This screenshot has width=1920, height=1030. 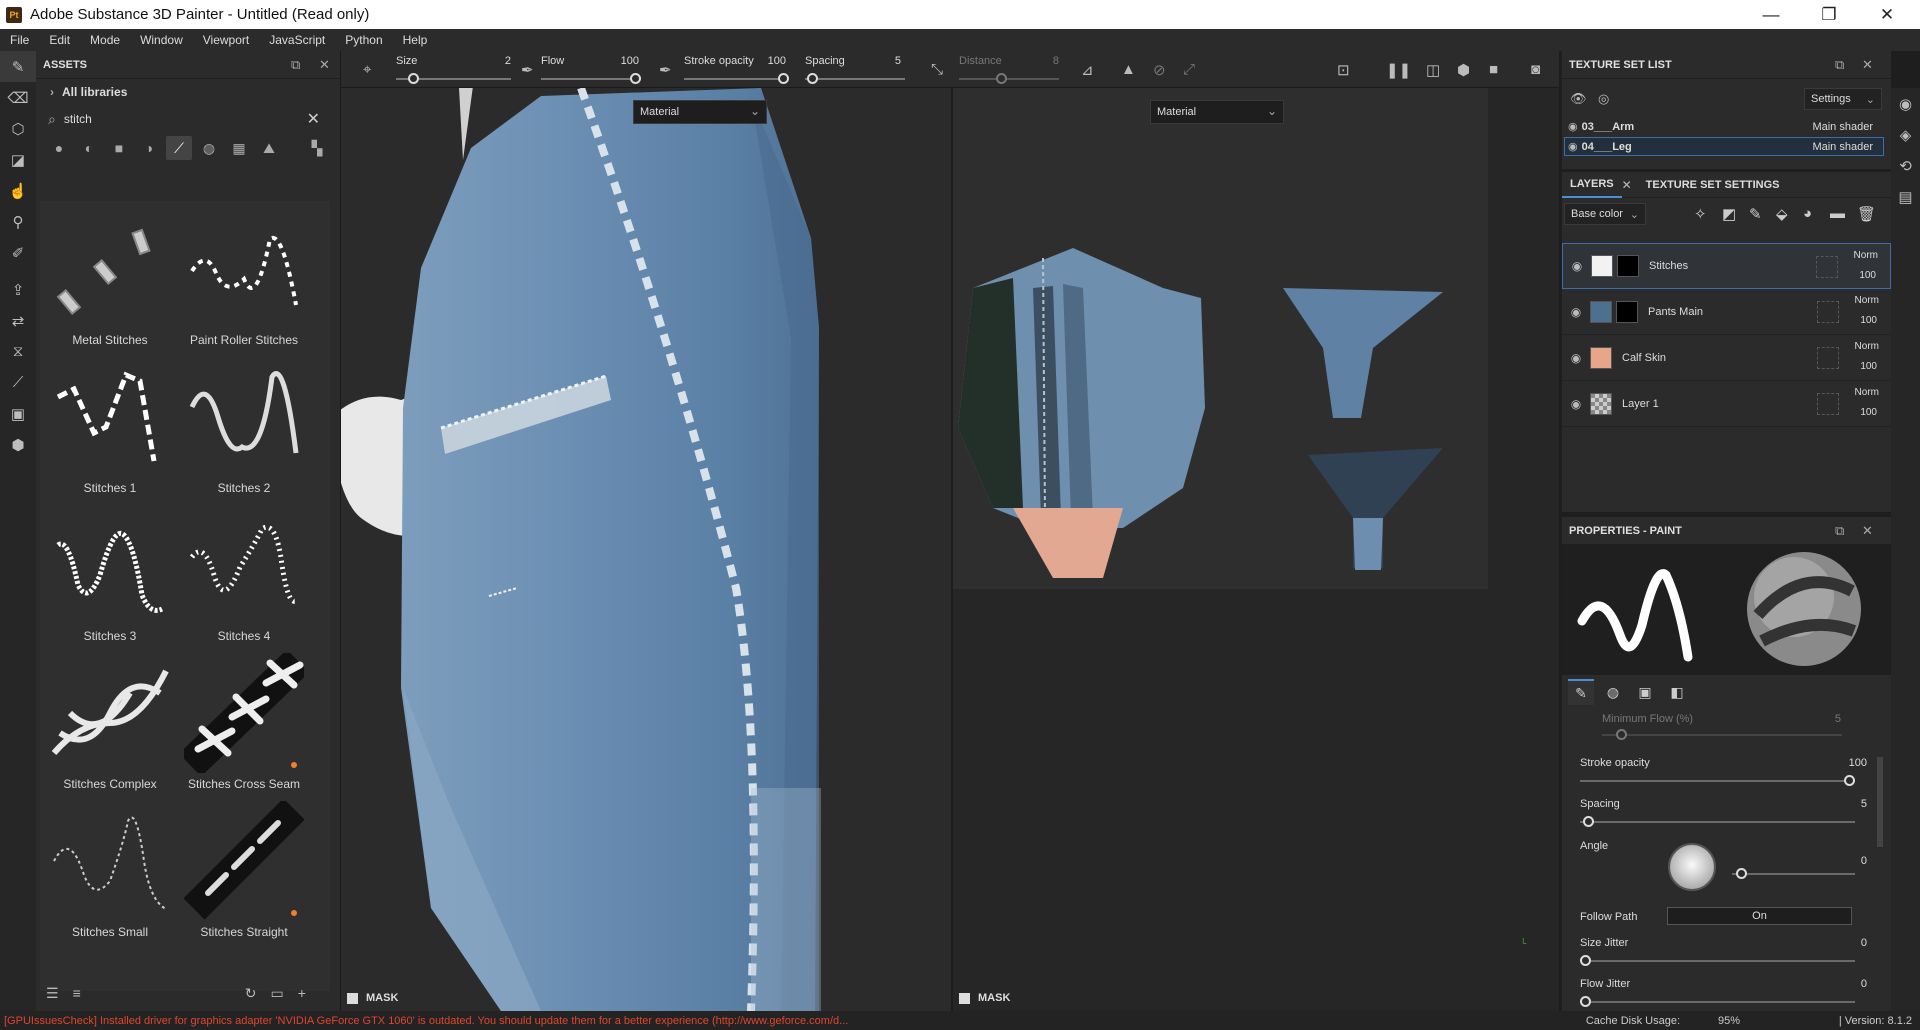 What do you see at coordinates (1829, 14) in the screenshot?
I see `maximize-icon: ❐` at bounding box center [1829, 14].